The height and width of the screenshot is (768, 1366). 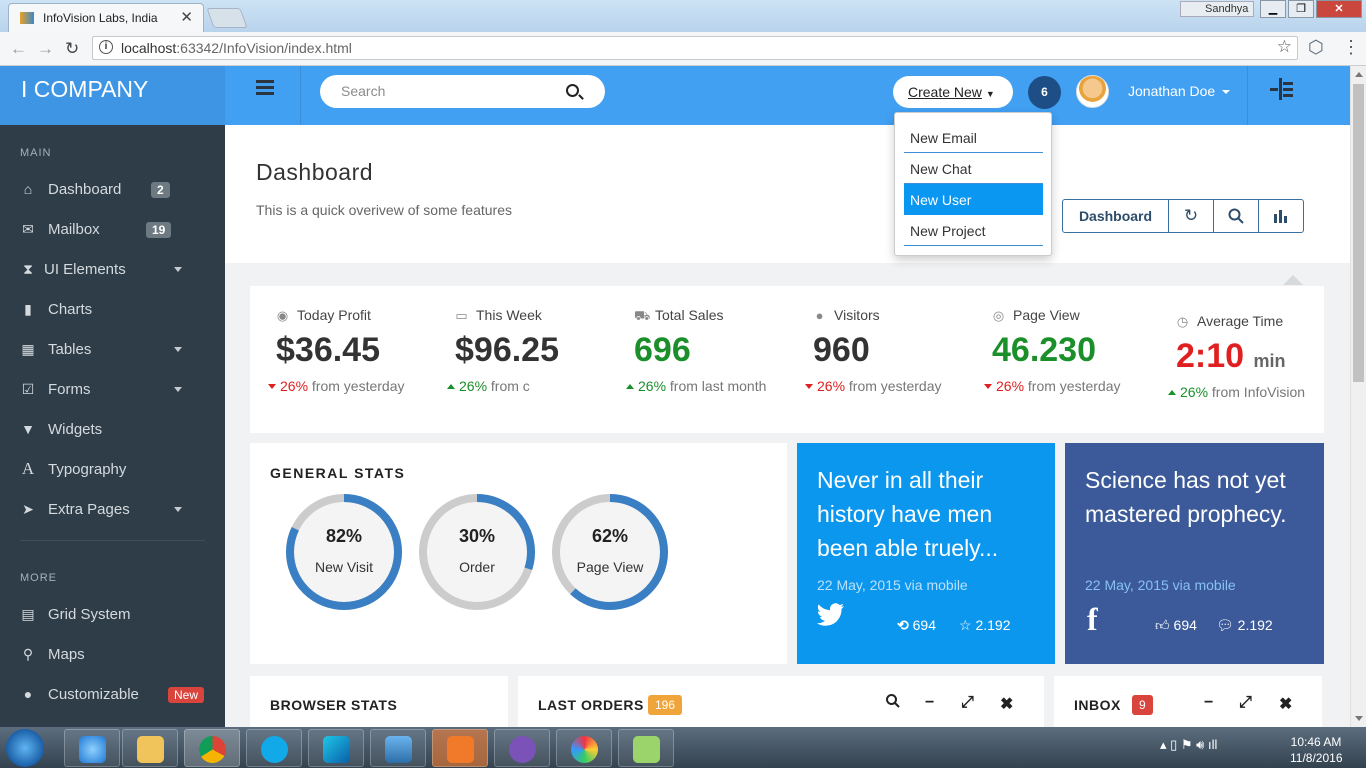 What do you see at coordinates (646, 748) in the screenshot?
I see `taskbar-notepad-icon` at bounding box center [646, 748].